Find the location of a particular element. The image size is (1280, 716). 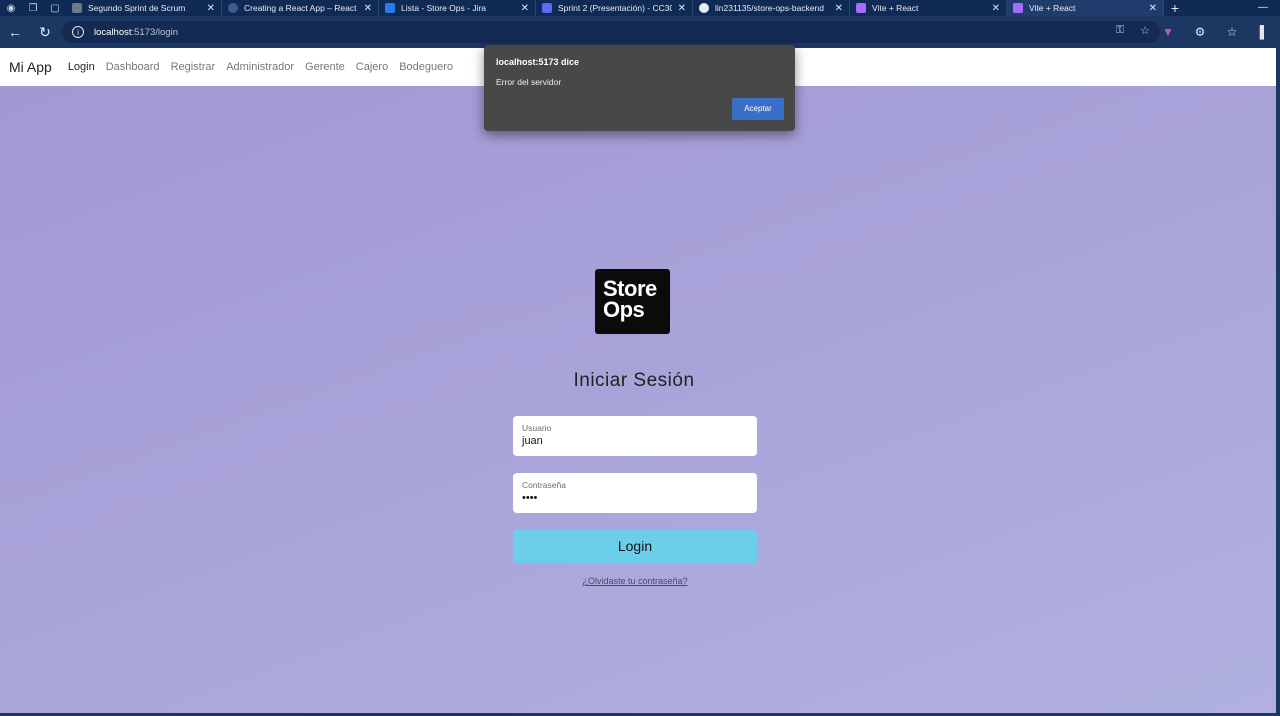

logo-line-2: Ops is located at coordinates (624, 309).